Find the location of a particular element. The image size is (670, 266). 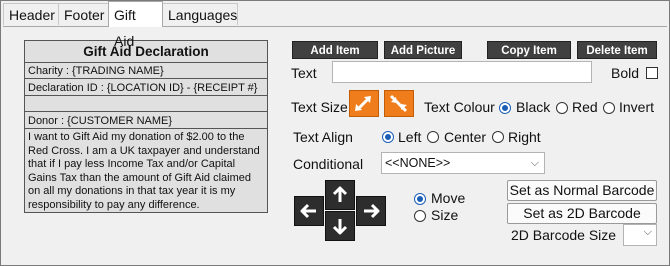

move-left-button is located at coordinates (309, 211).